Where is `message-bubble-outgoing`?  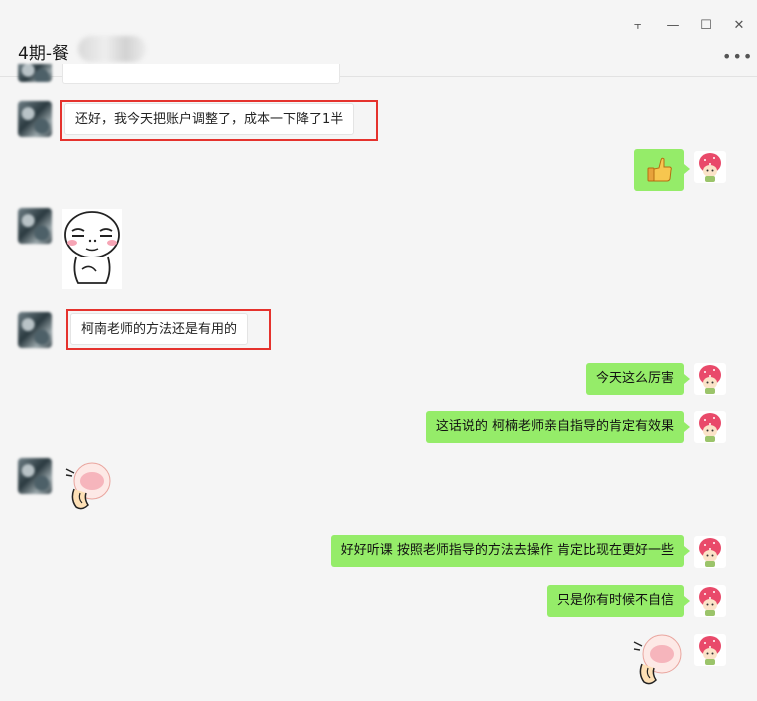
message-bubble-outgoing is located at coordinates (662, 170).